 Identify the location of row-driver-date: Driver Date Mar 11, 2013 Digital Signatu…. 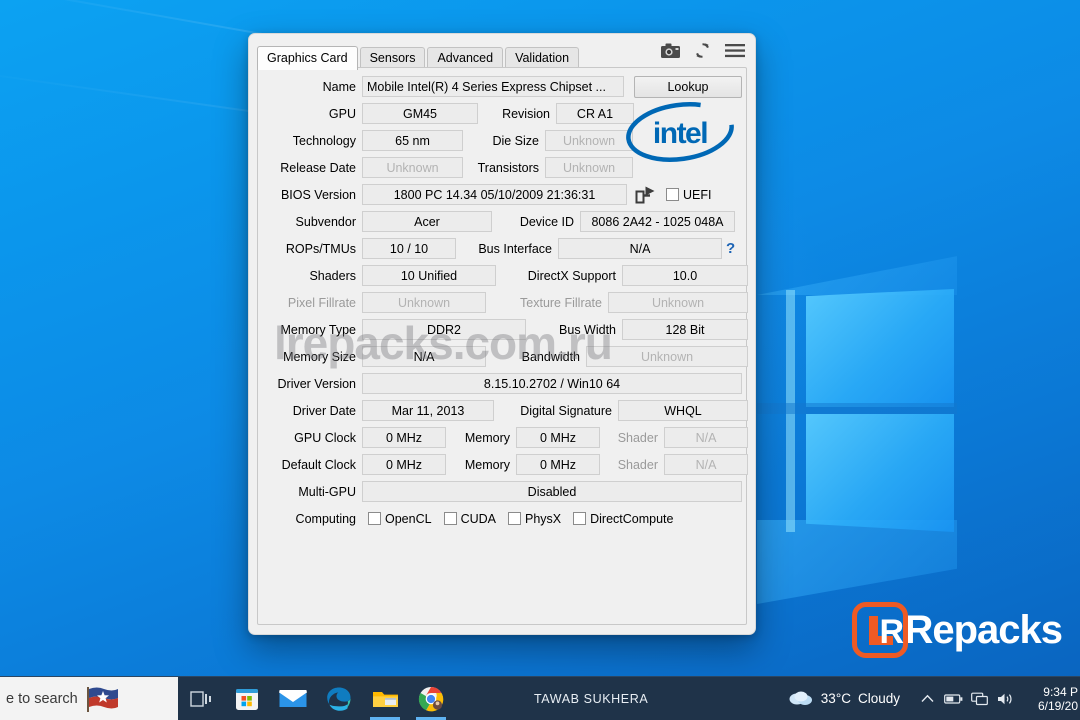
(506, 410).